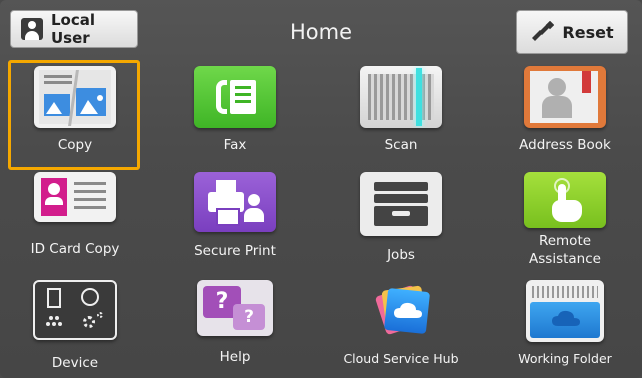 The height and width of the screenshot is (378, 642). I want to click on reset-button: Reset, so click(572, 32).